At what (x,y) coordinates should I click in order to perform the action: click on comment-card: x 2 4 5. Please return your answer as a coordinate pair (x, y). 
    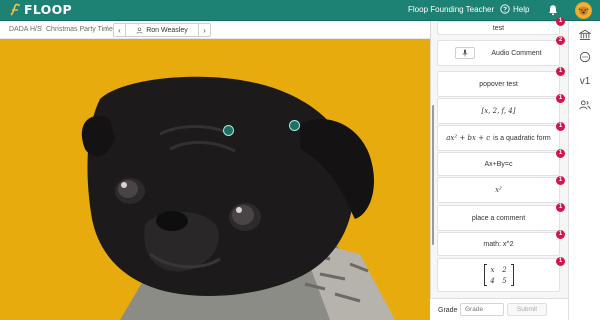
    Looking at the image, I should click on (498, 275).